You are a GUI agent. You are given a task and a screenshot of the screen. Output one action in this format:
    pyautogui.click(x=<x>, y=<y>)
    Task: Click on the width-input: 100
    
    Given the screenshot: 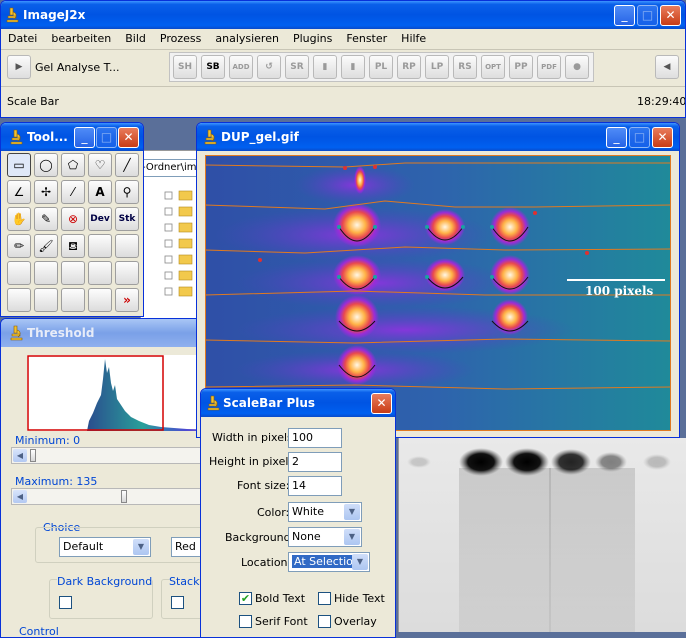 What is the action you would take?
    pyautogui.click(x=315, y=438)
    